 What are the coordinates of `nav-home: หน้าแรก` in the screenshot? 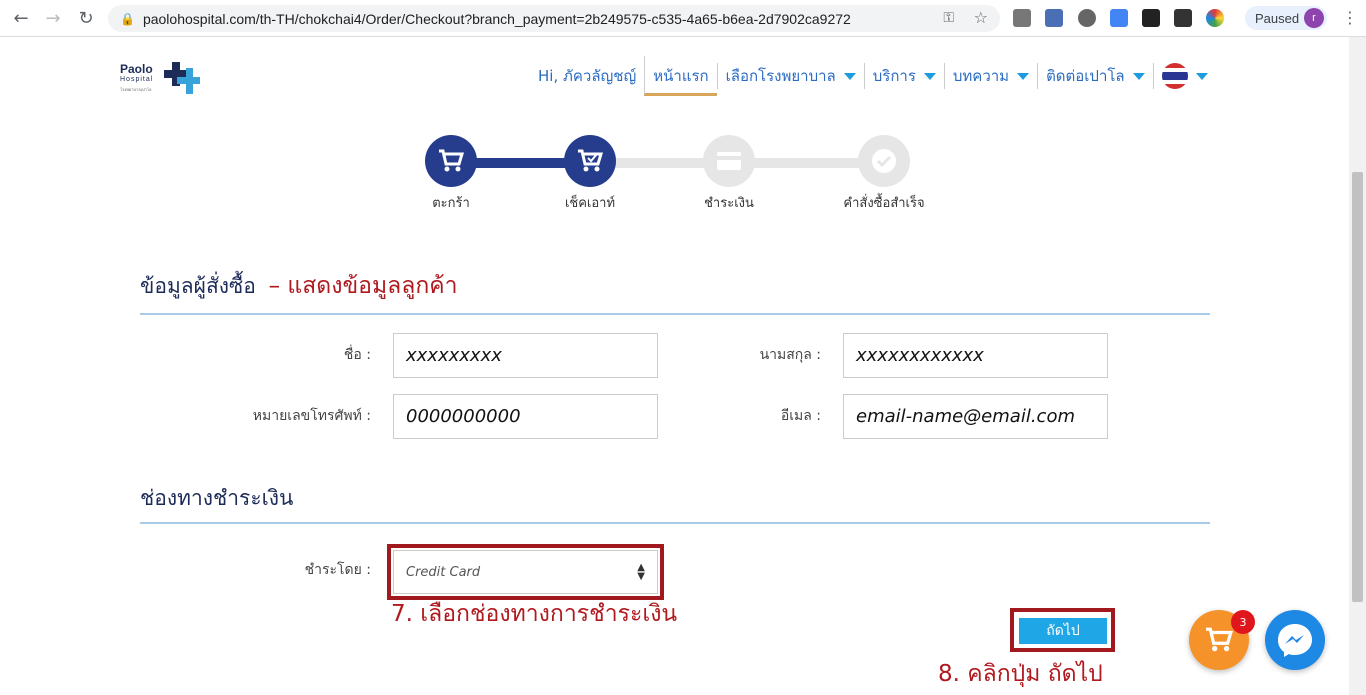 It's located at (680, 76).